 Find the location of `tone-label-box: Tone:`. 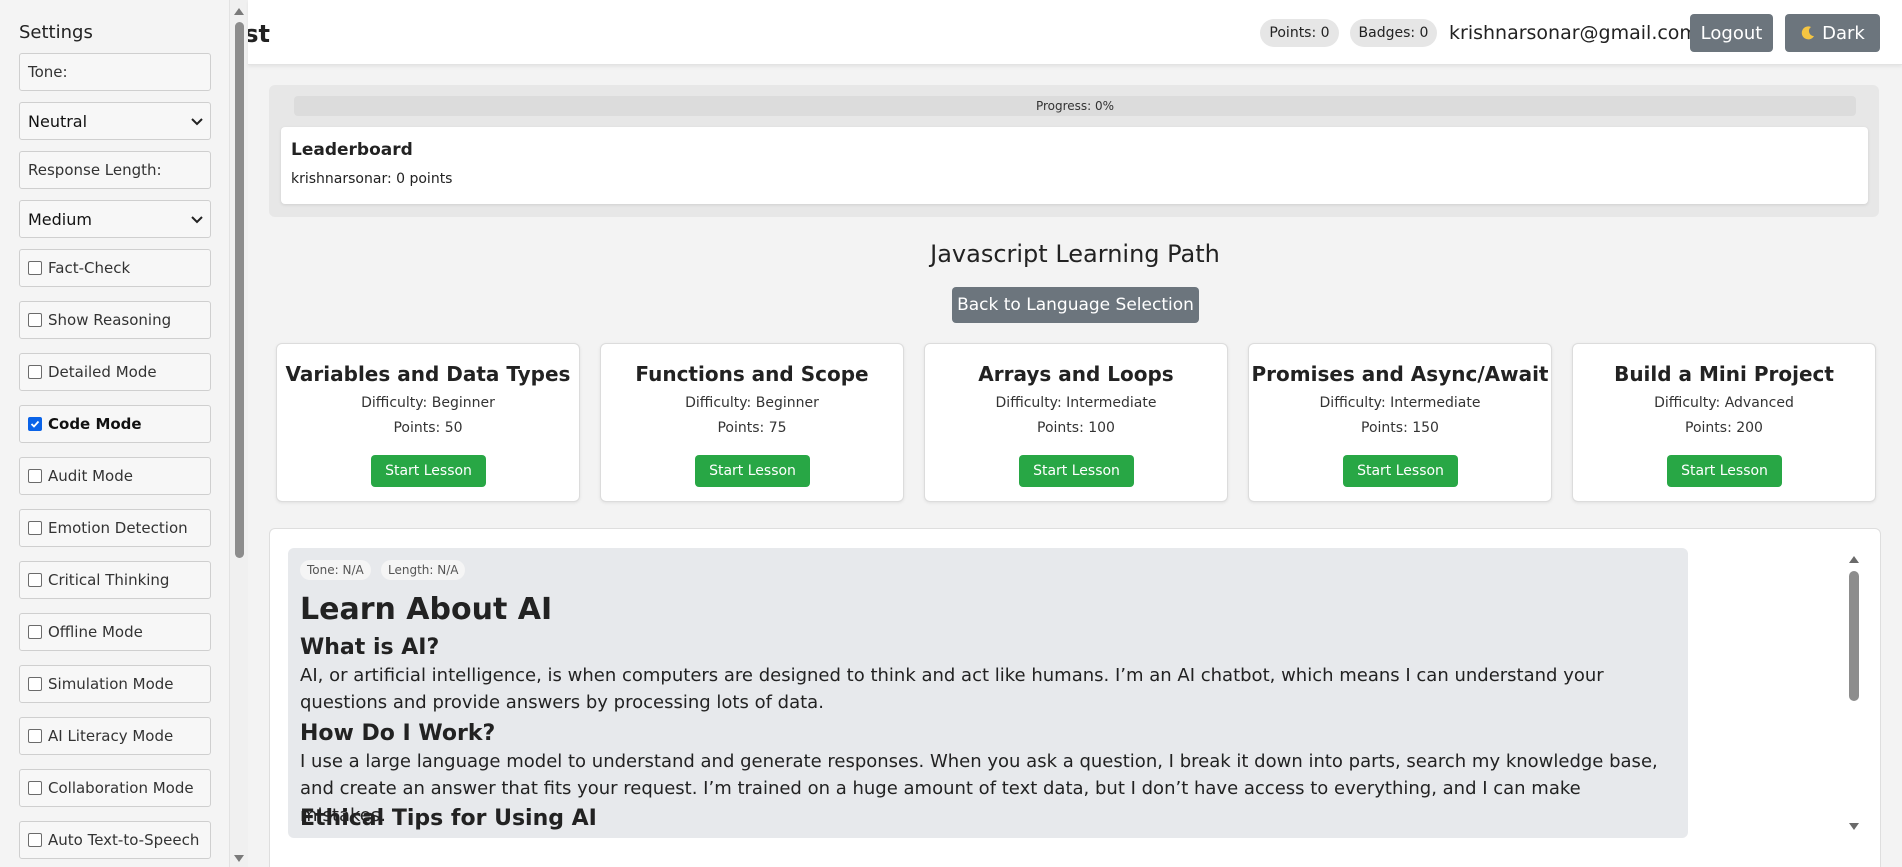

tone-label-box: Tone: is located at coordinates (115, 72).